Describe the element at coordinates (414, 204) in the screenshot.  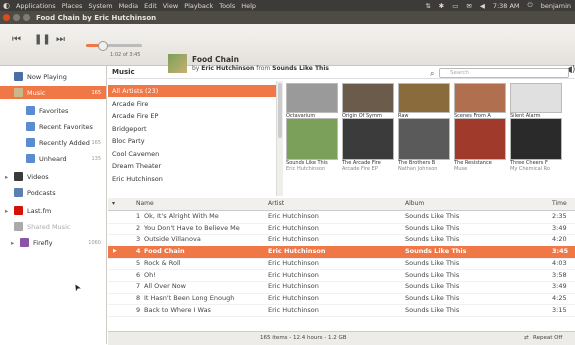
I see `column-album: Album` at that location.